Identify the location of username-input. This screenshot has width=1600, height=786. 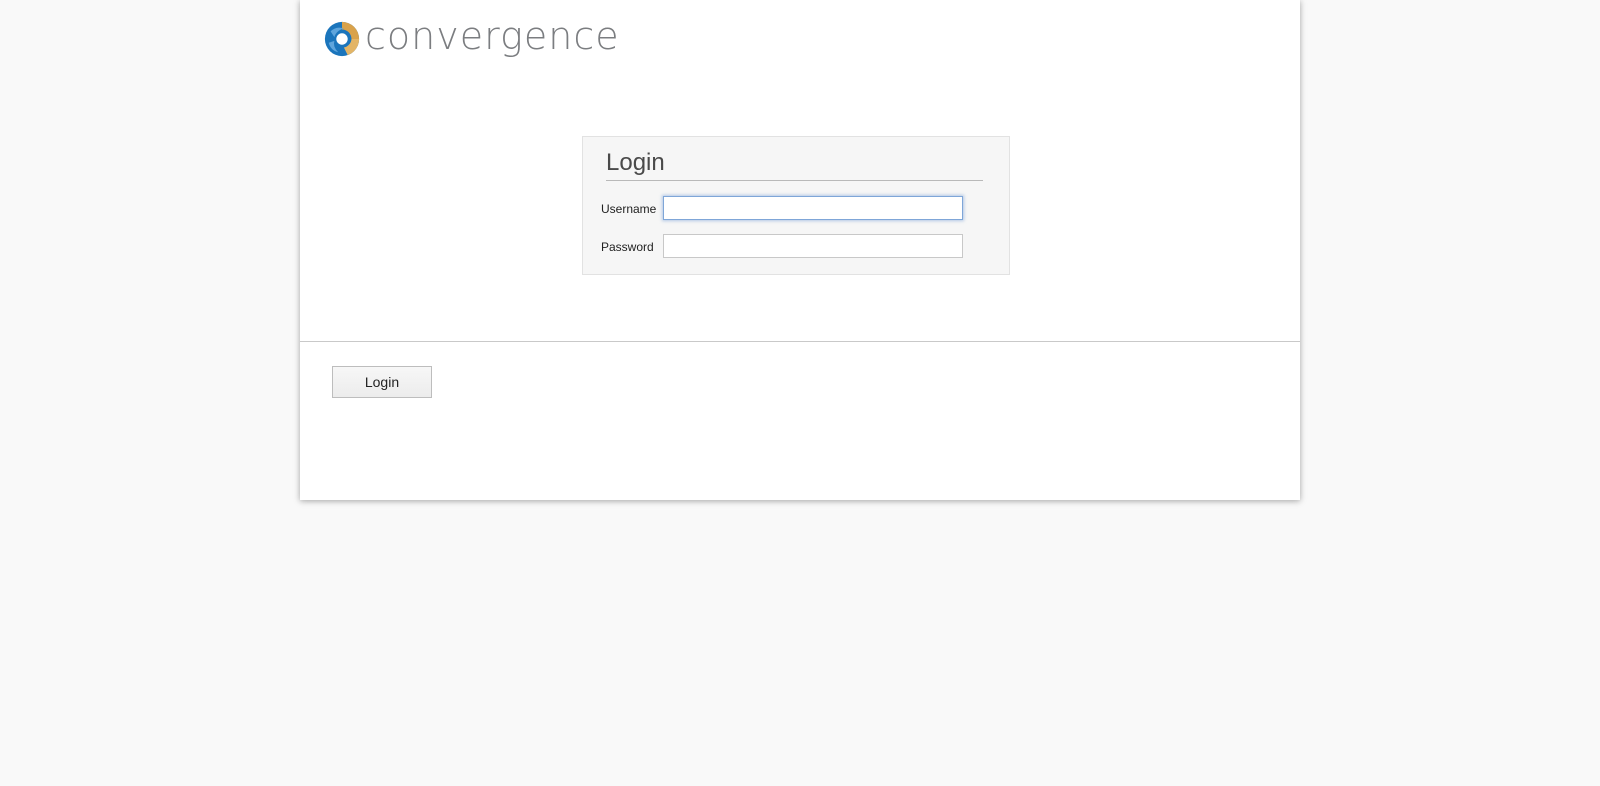
(813, 208).